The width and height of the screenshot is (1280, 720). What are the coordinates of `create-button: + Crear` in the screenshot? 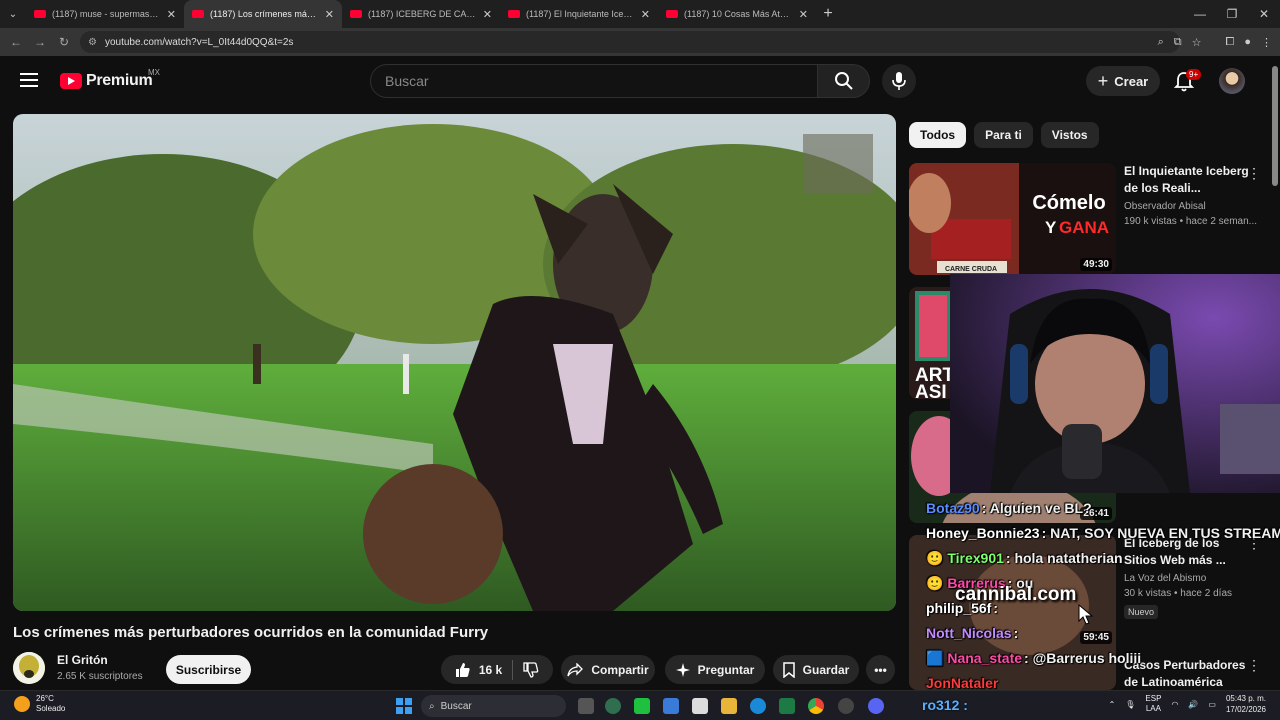 It's located at (1123, 81).